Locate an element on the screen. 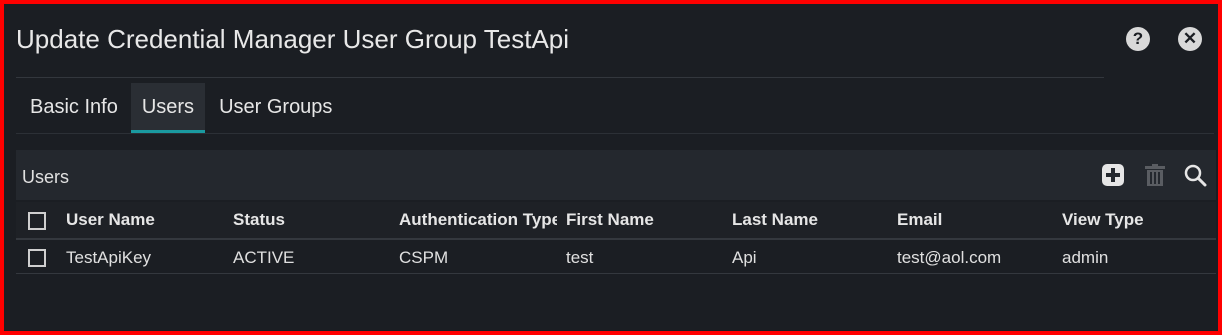  panel-header: Users is located at coordinates (616, 175).